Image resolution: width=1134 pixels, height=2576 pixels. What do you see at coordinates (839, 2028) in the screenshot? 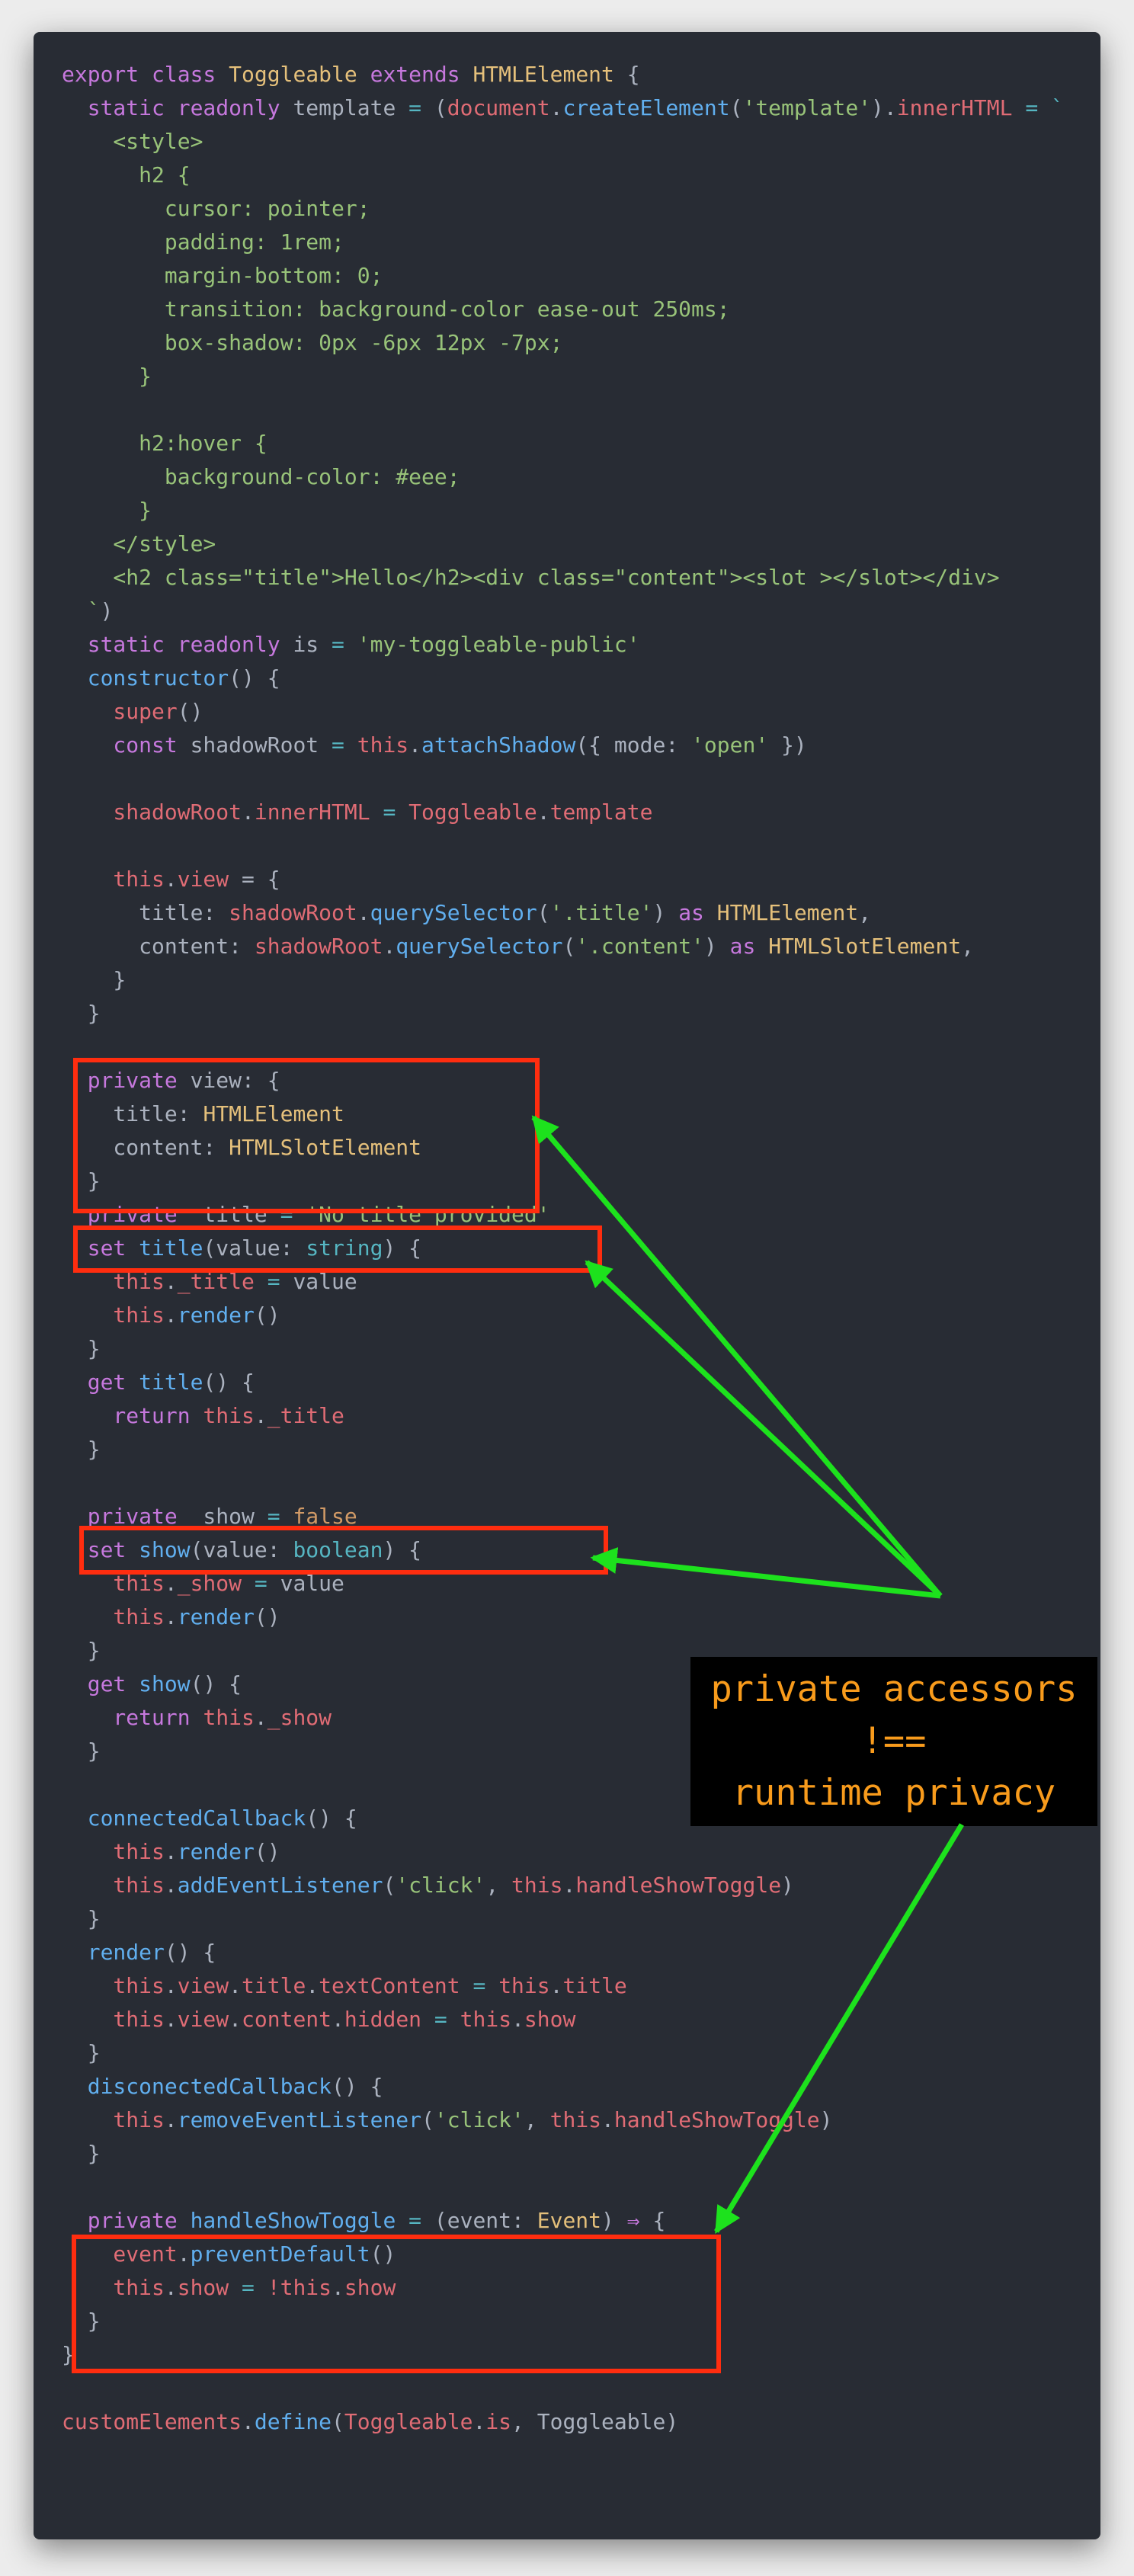
I see `arrow-to-handle-show-toggle` at bounding box center [839, 2028].